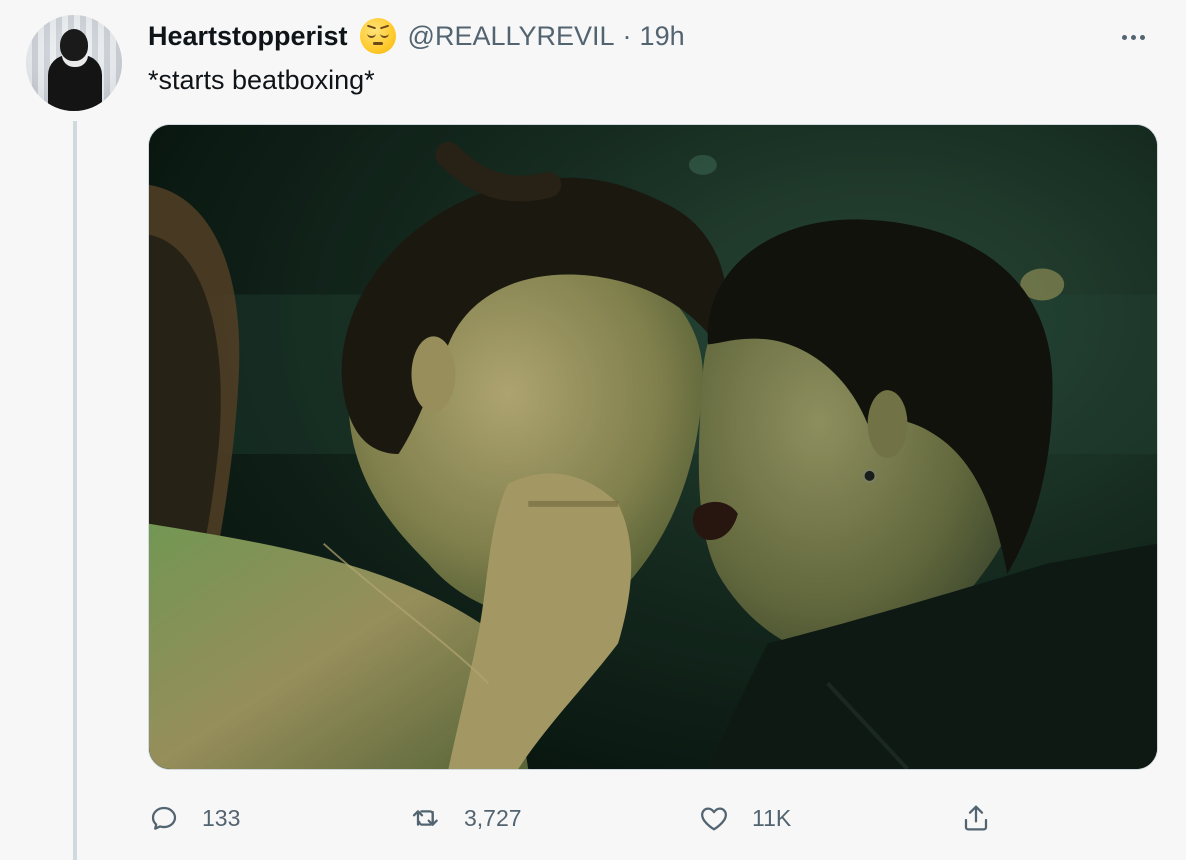  What do you see at coordinates (164, 818) in the screenshot?
I see `reply-icon` at bounding box center [164, 818].